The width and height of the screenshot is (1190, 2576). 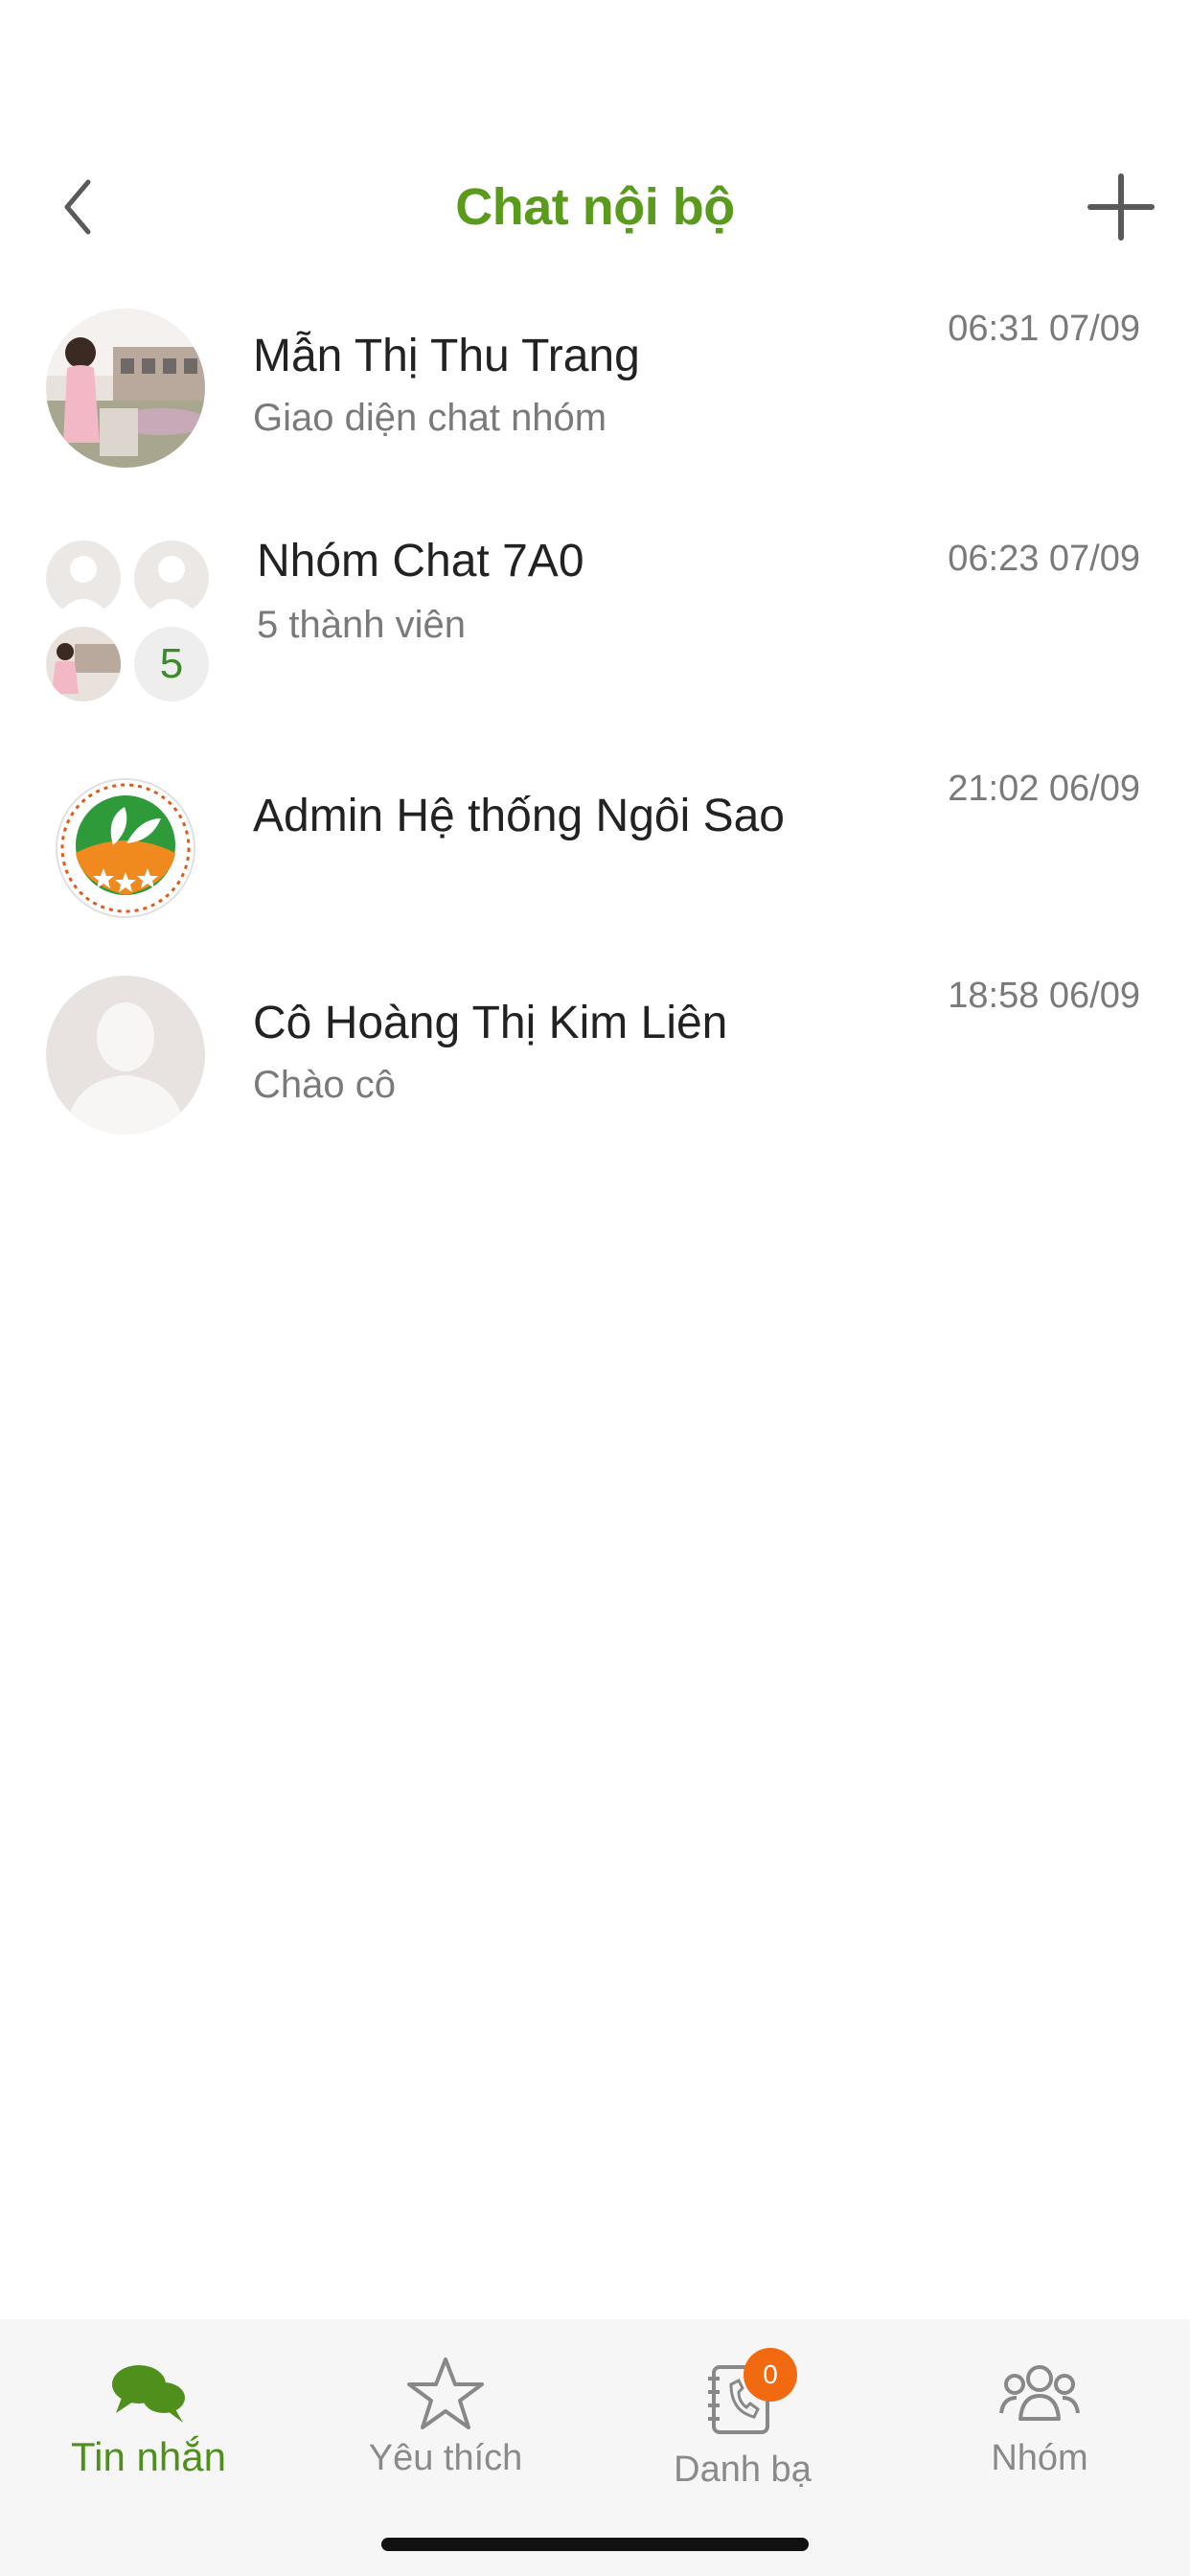 What do you see at coordinates (125, 1055) in the screenshot?
I see `default-person-avatar` at bounding box center [125, 1055].